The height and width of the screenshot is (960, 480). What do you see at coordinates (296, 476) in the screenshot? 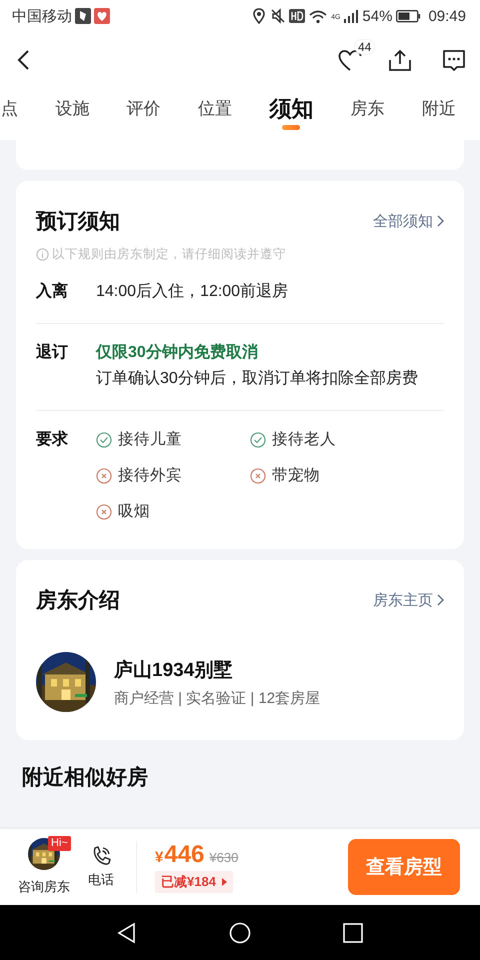
I see `rule-item: 带宠物` at bounding box center [296, 476].